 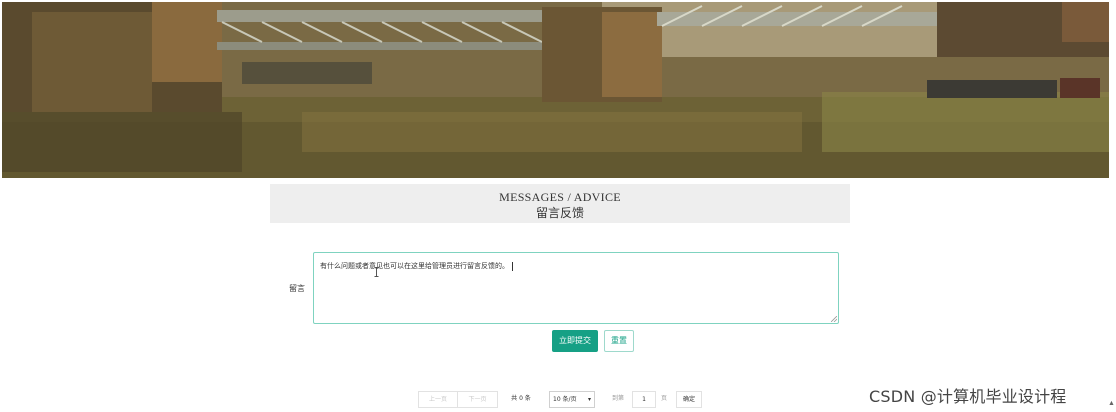 What do you see at coordinates (560, 197) in the screenshot?
I see `section-title-en: MESSAGES / ADVICE` at bounding box center [560, 197].